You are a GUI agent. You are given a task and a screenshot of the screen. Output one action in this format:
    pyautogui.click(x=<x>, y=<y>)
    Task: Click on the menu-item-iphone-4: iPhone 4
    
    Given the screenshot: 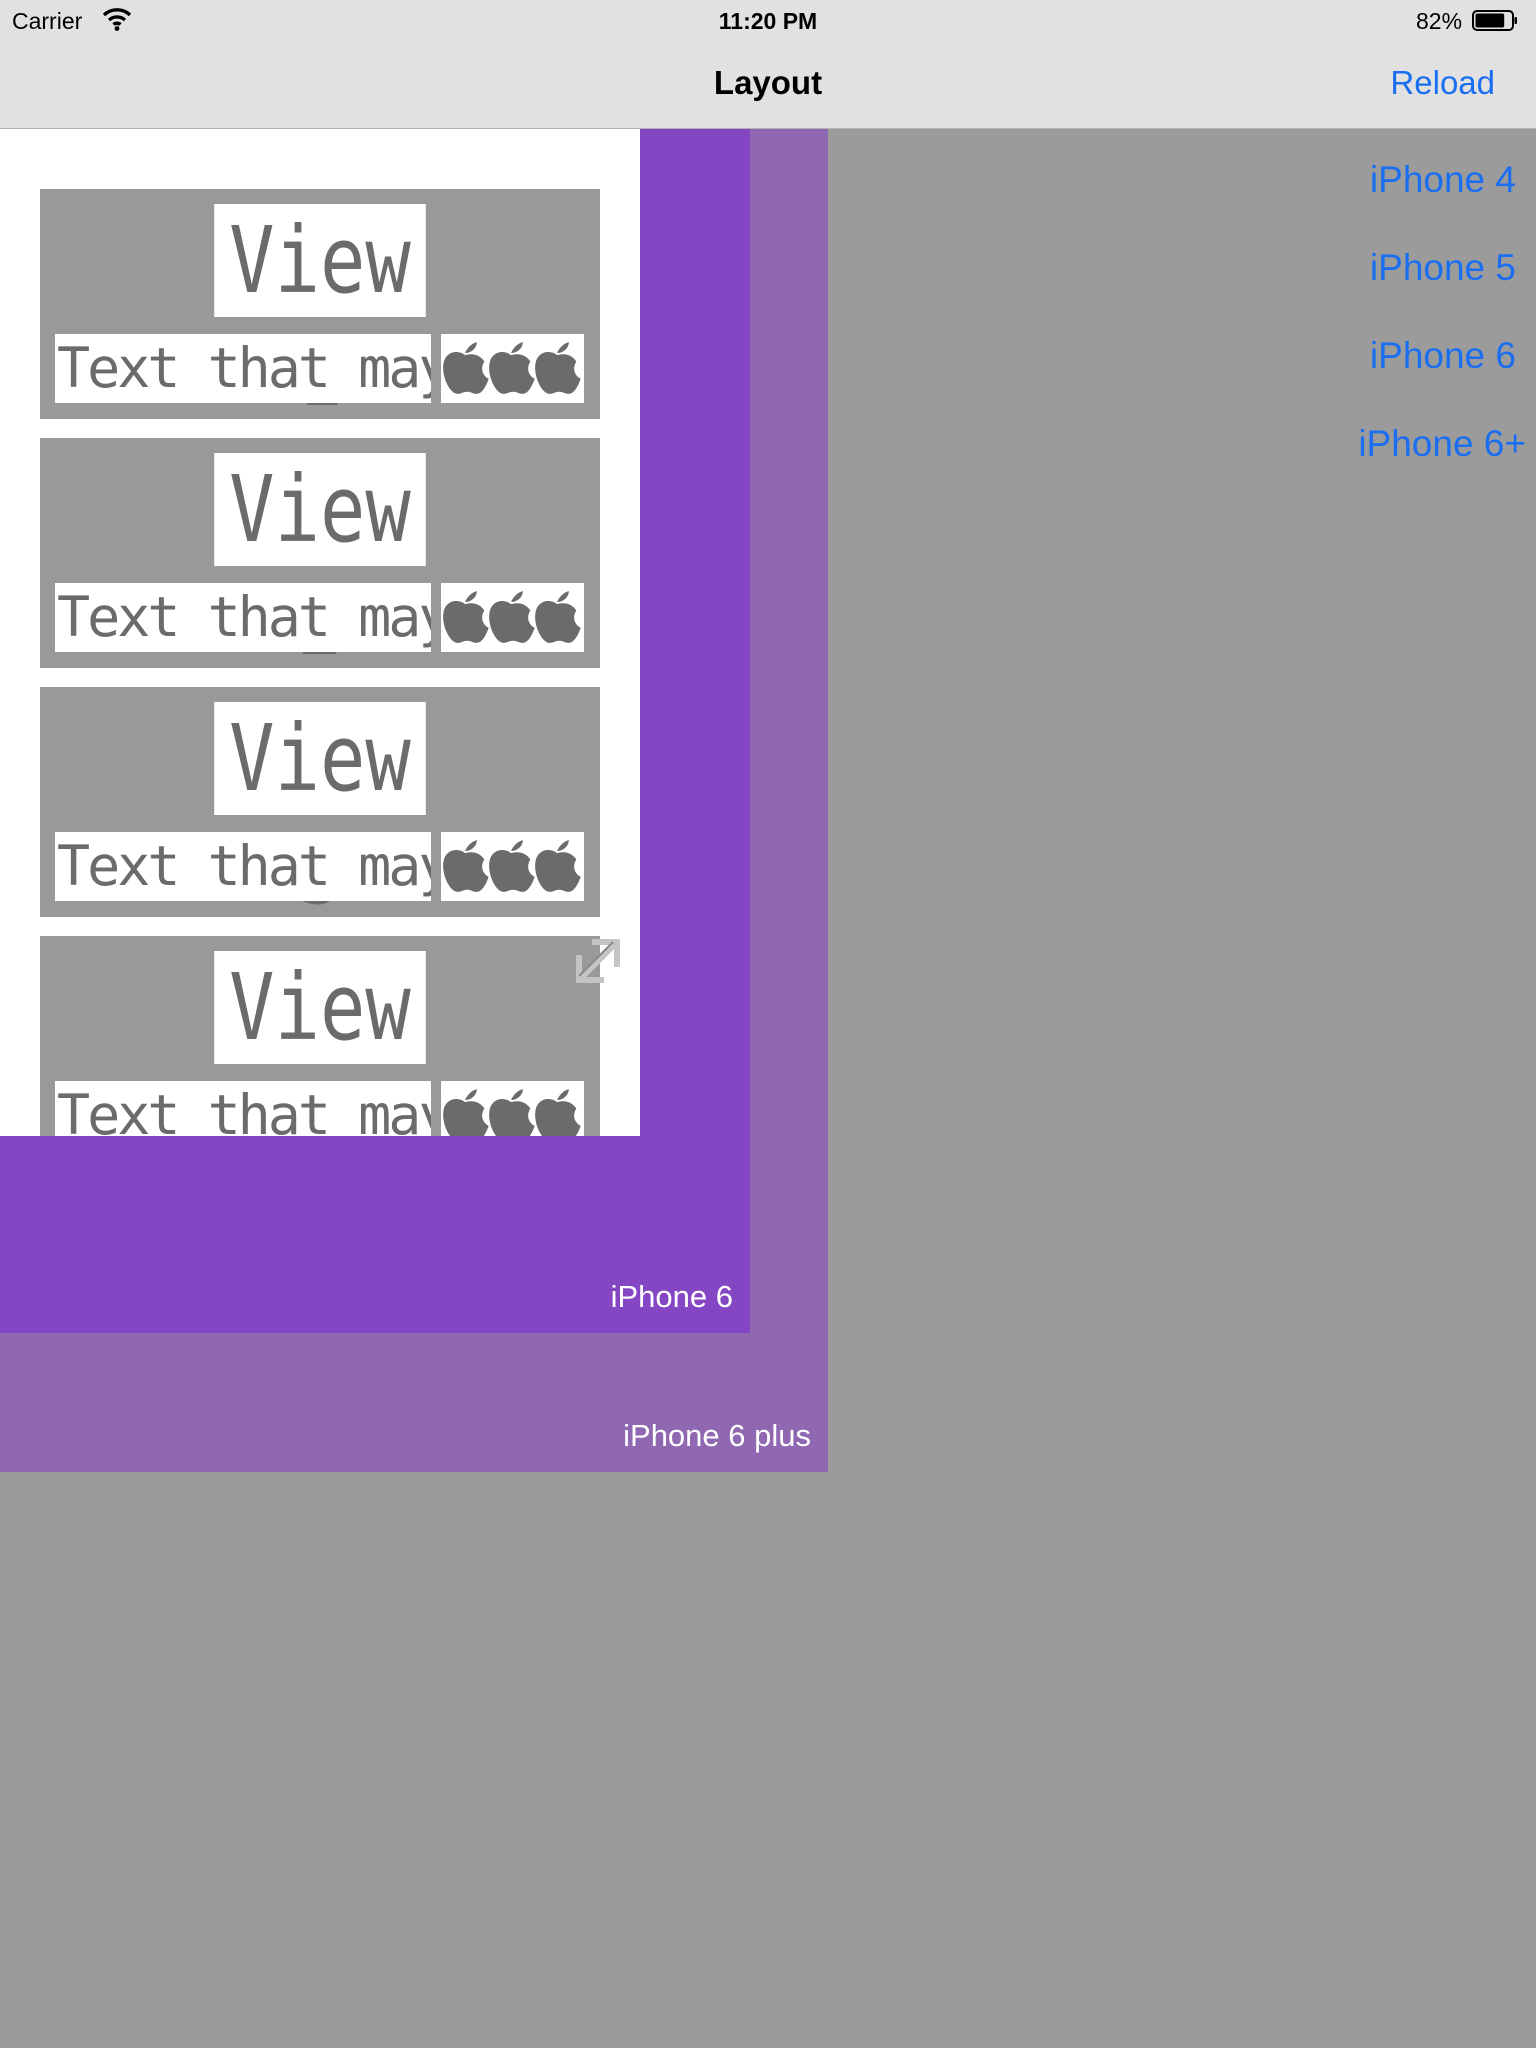 What is the action you would take?
    pyautogui.click(x=1443, y=180)
    